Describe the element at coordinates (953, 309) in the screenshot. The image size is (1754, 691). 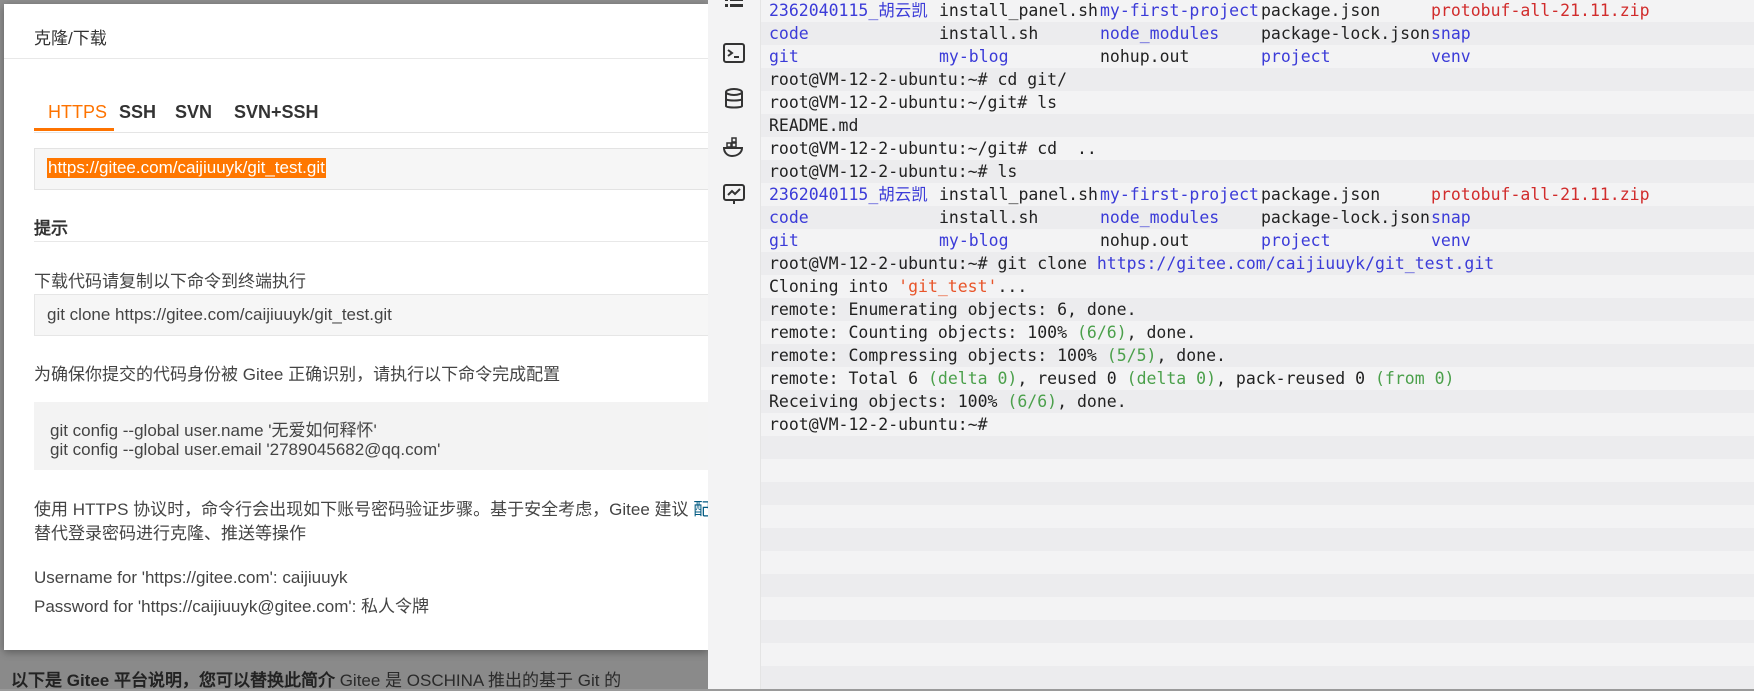
I see `output-text: remote: Enumerating objects: 6, done.` at that location.